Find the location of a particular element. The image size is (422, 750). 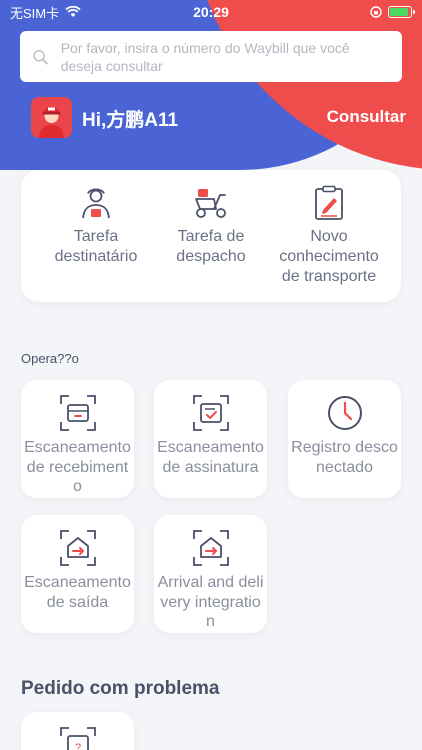

wifi-icon is located at coordinates (73, 11).